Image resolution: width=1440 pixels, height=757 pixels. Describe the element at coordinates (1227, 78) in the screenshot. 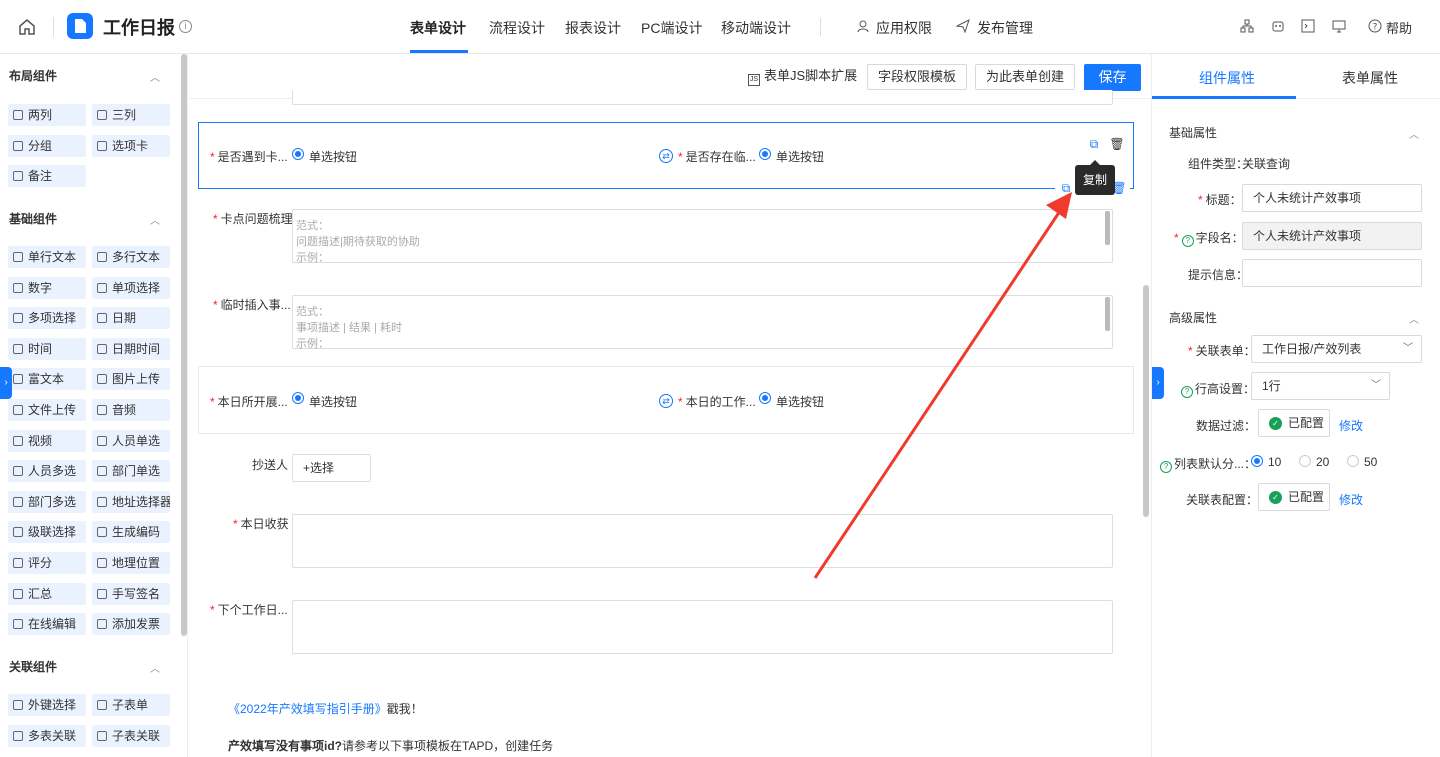

I see `tab-component-properties: 组件属性` at that location.